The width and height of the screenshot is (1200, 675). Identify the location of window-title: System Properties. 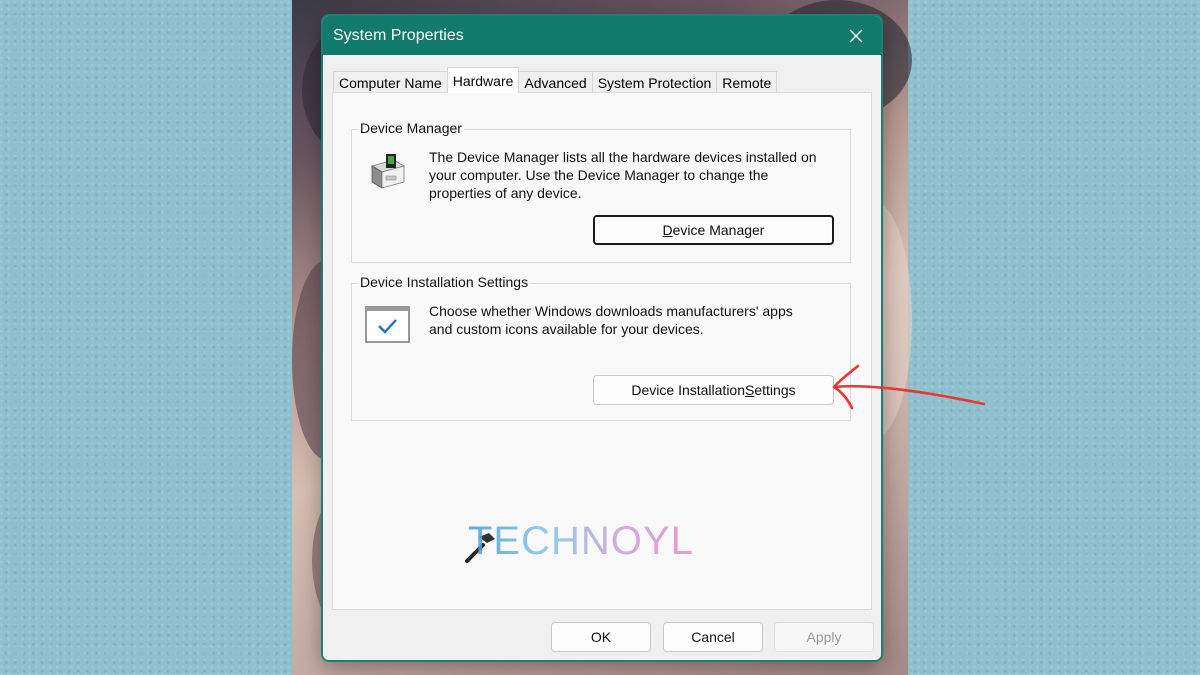
(398, 35).